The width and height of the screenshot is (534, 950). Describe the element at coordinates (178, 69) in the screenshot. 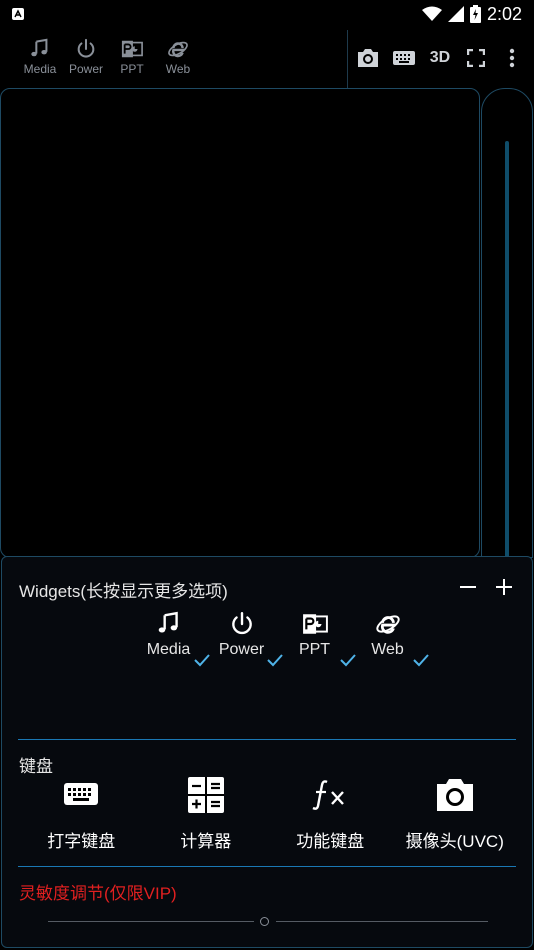

I see `quick-widget-label: Web` at that location.